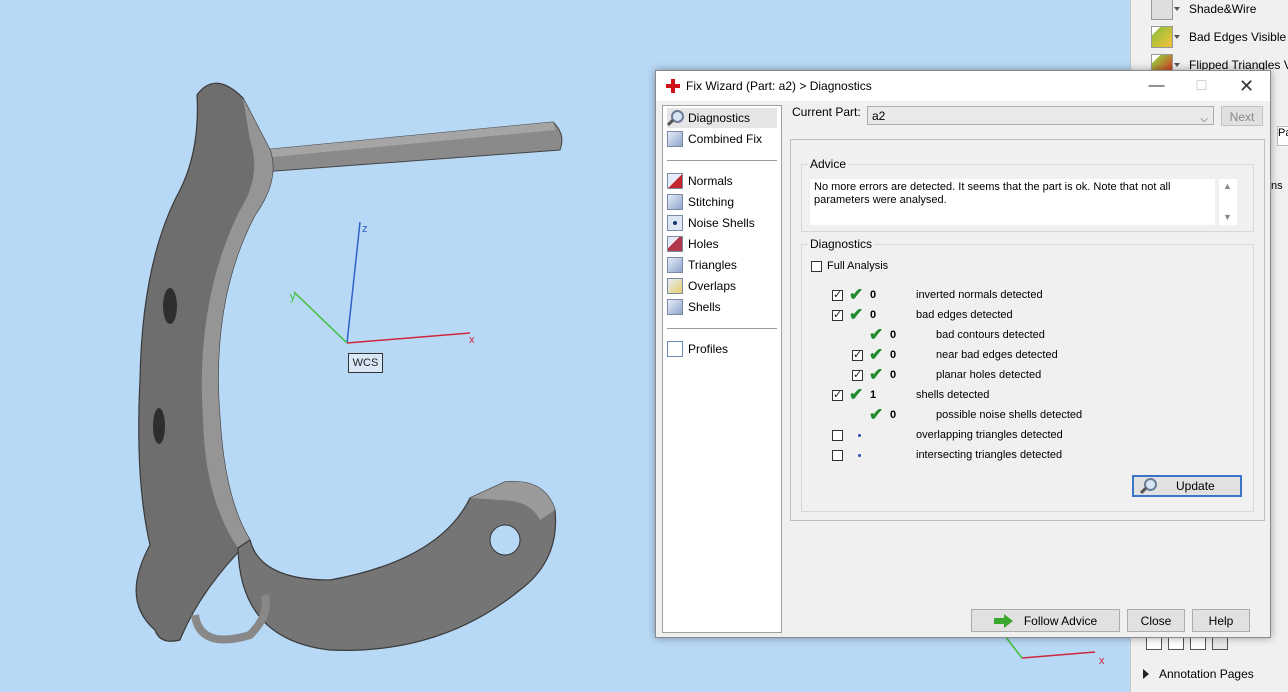  What do you see at coordinates (989, 455) in the screenshot?
I see `intersecting-triangles-label: intersecting triangles detected` at bounding box center [989, 455].